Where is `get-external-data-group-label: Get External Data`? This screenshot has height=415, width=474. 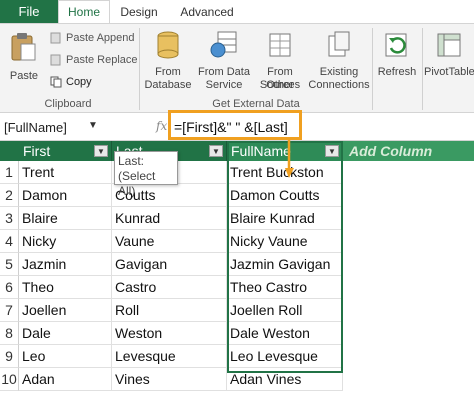
get-external-data-group-label: Get External Data is located at coordinates (256, 104).